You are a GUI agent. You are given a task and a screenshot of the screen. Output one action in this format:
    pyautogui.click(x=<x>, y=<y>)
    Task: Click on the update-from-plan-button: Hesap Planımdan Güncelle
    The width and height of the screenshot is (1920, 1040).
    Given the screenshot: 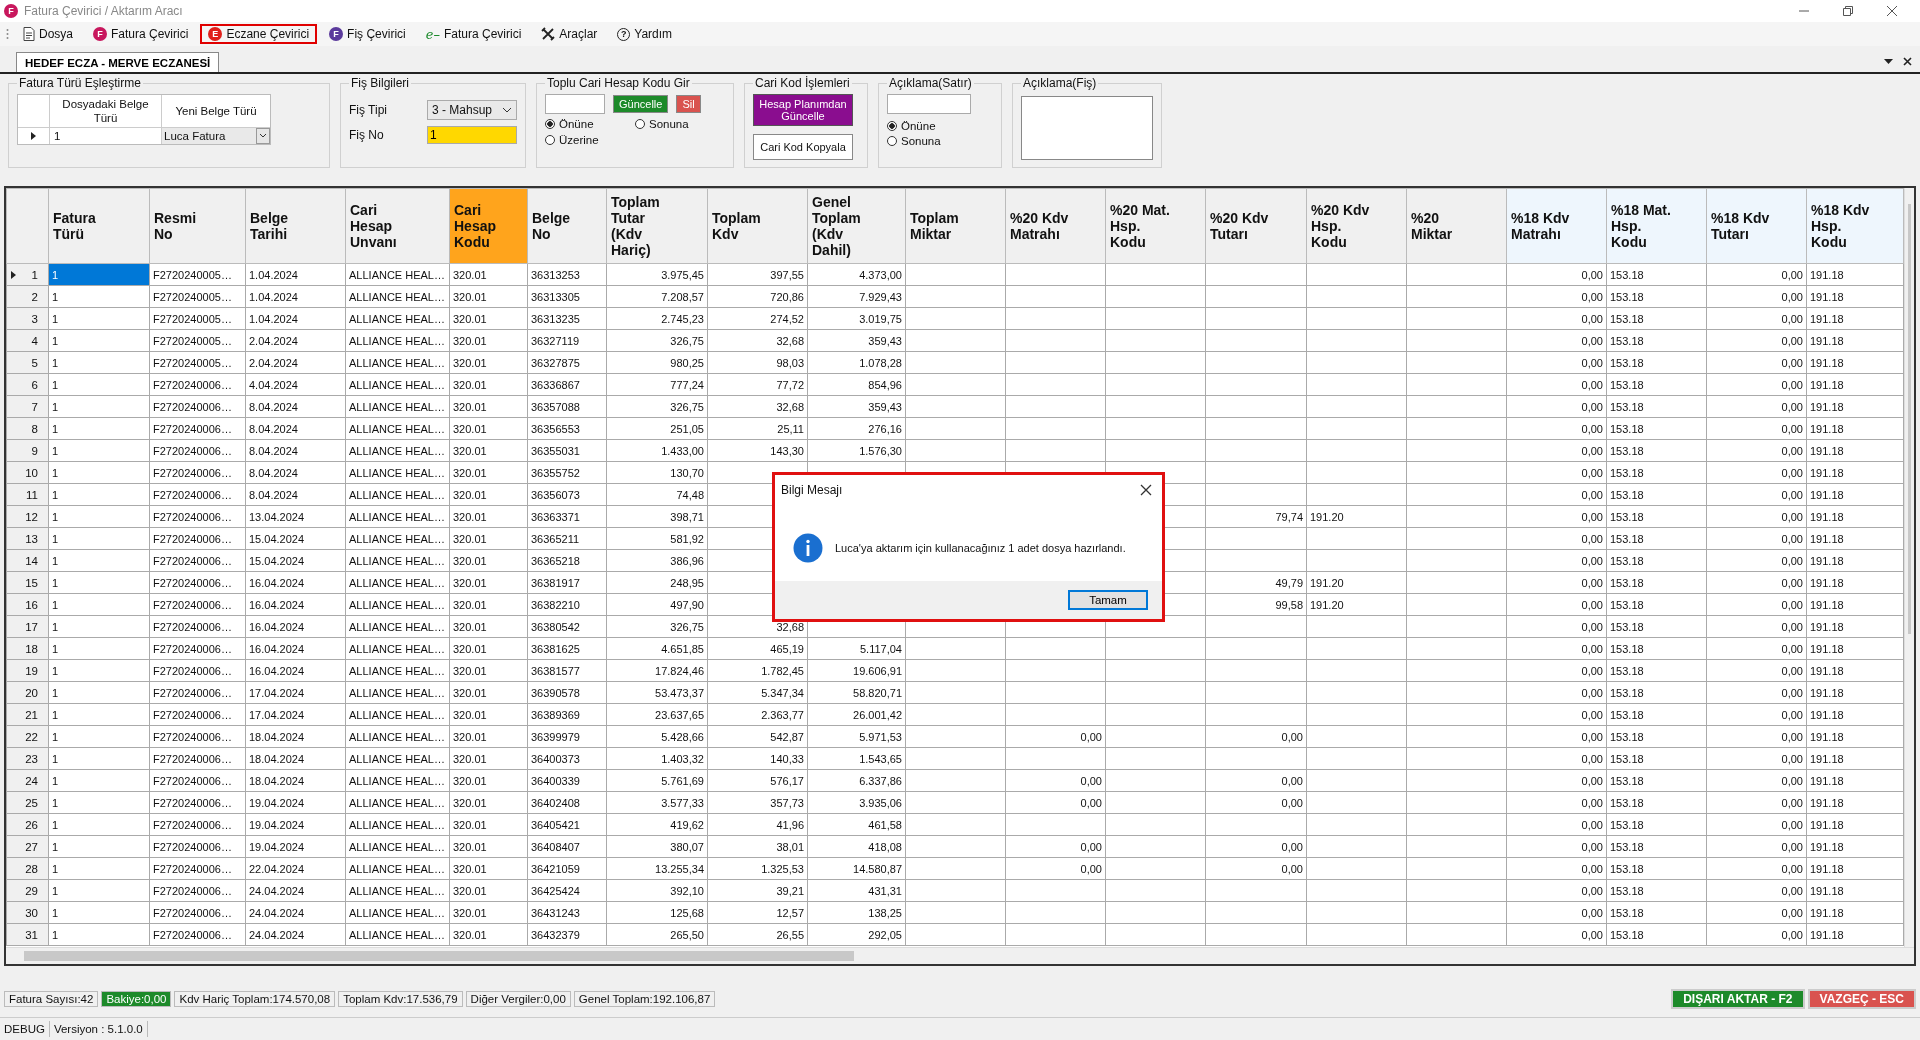 What is the action you would take?
    pyautogui.click(x=803, y=110)
    